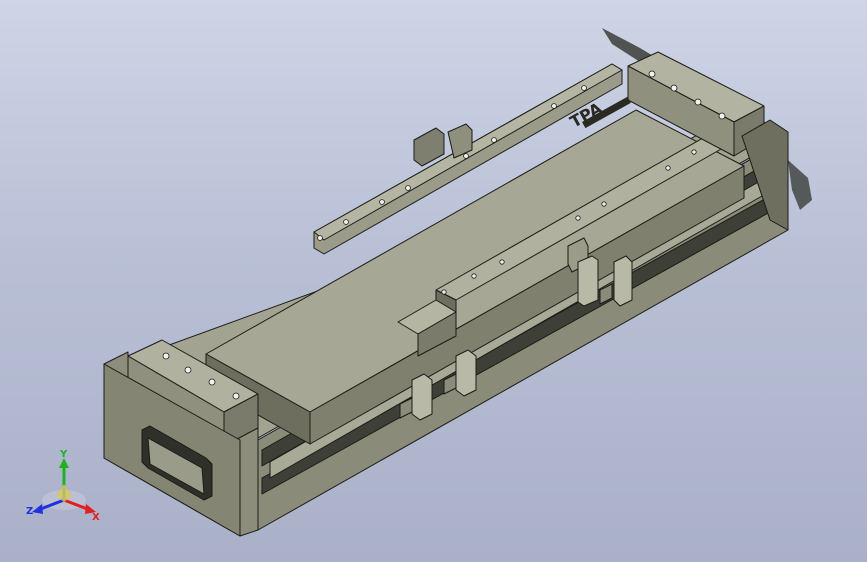 This screenshot has width=867, height=562. I want to click on z-axis-arrow, so click(37, 509).